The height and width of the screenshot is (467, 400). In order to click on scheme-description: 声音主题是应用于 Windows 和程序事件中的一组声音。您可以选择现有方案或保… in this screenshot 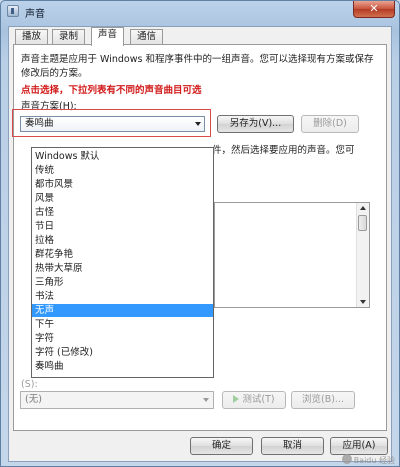, I will do `click(197, 66)`.